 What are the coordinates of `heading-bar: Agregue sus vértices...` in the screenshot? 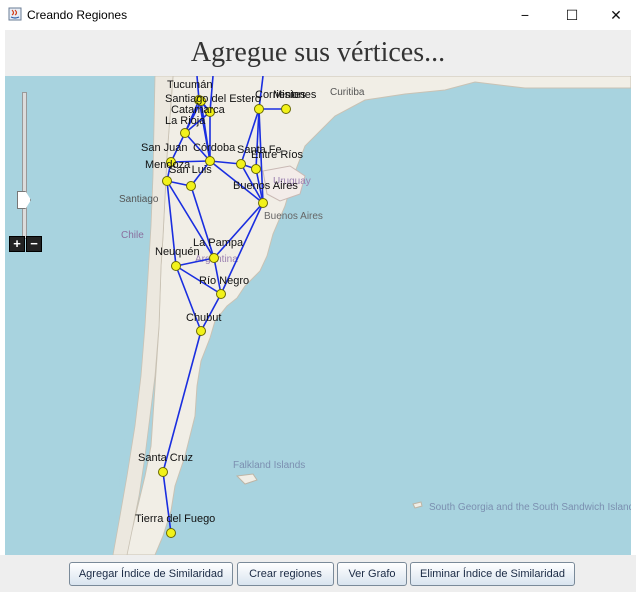 It's located at (318, 53).